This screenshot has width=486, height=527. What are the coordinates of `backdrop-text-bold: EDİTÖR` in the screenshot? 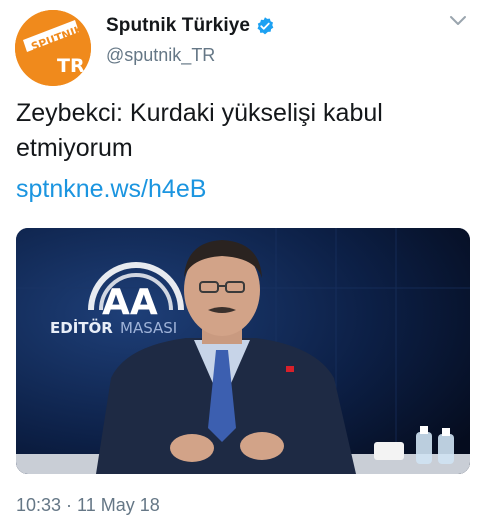 It's located at (81, 327).